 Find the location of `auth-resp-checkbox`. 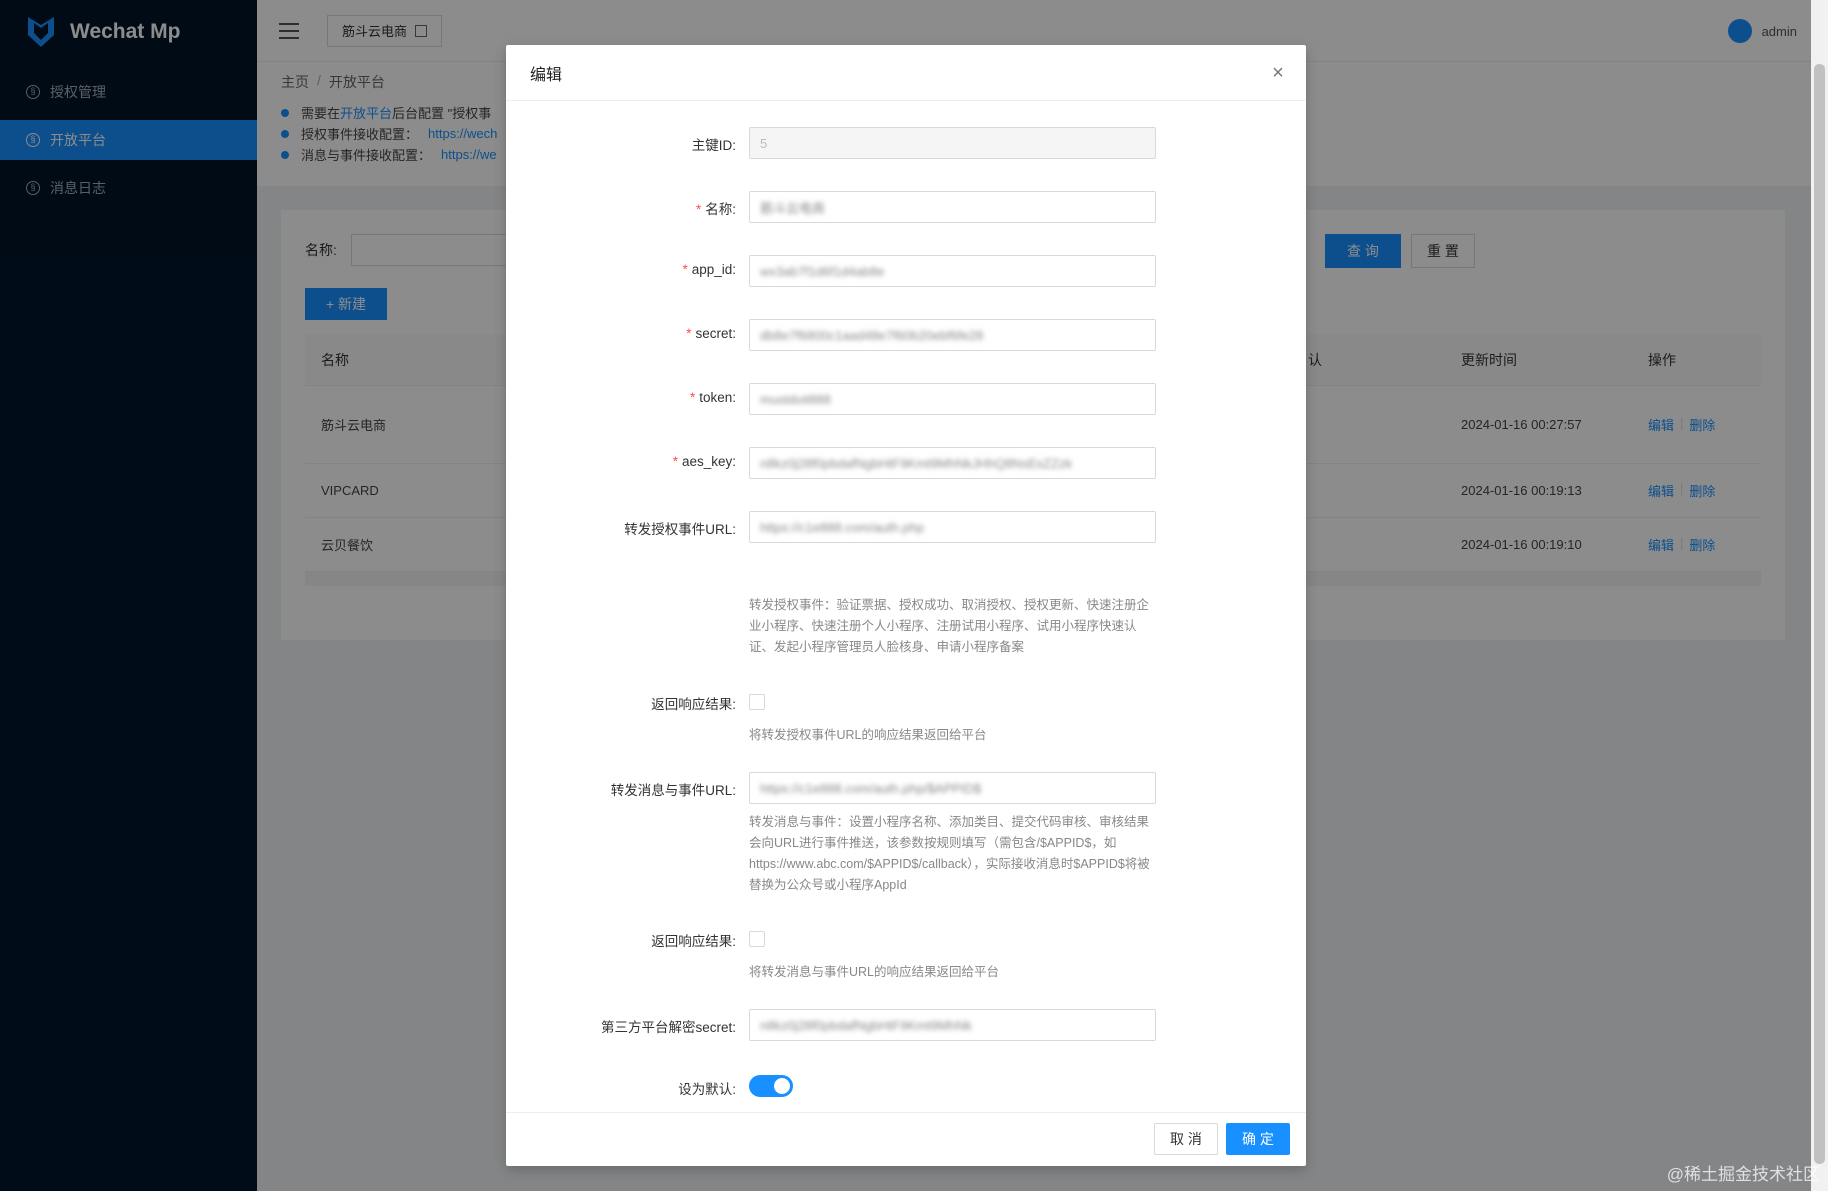

auth-resp-checkbox is located at coordinates (757, 702).